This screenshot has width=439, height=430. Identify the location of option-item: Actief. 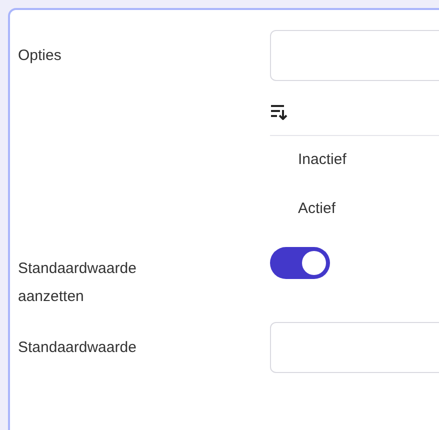
(354, 209).